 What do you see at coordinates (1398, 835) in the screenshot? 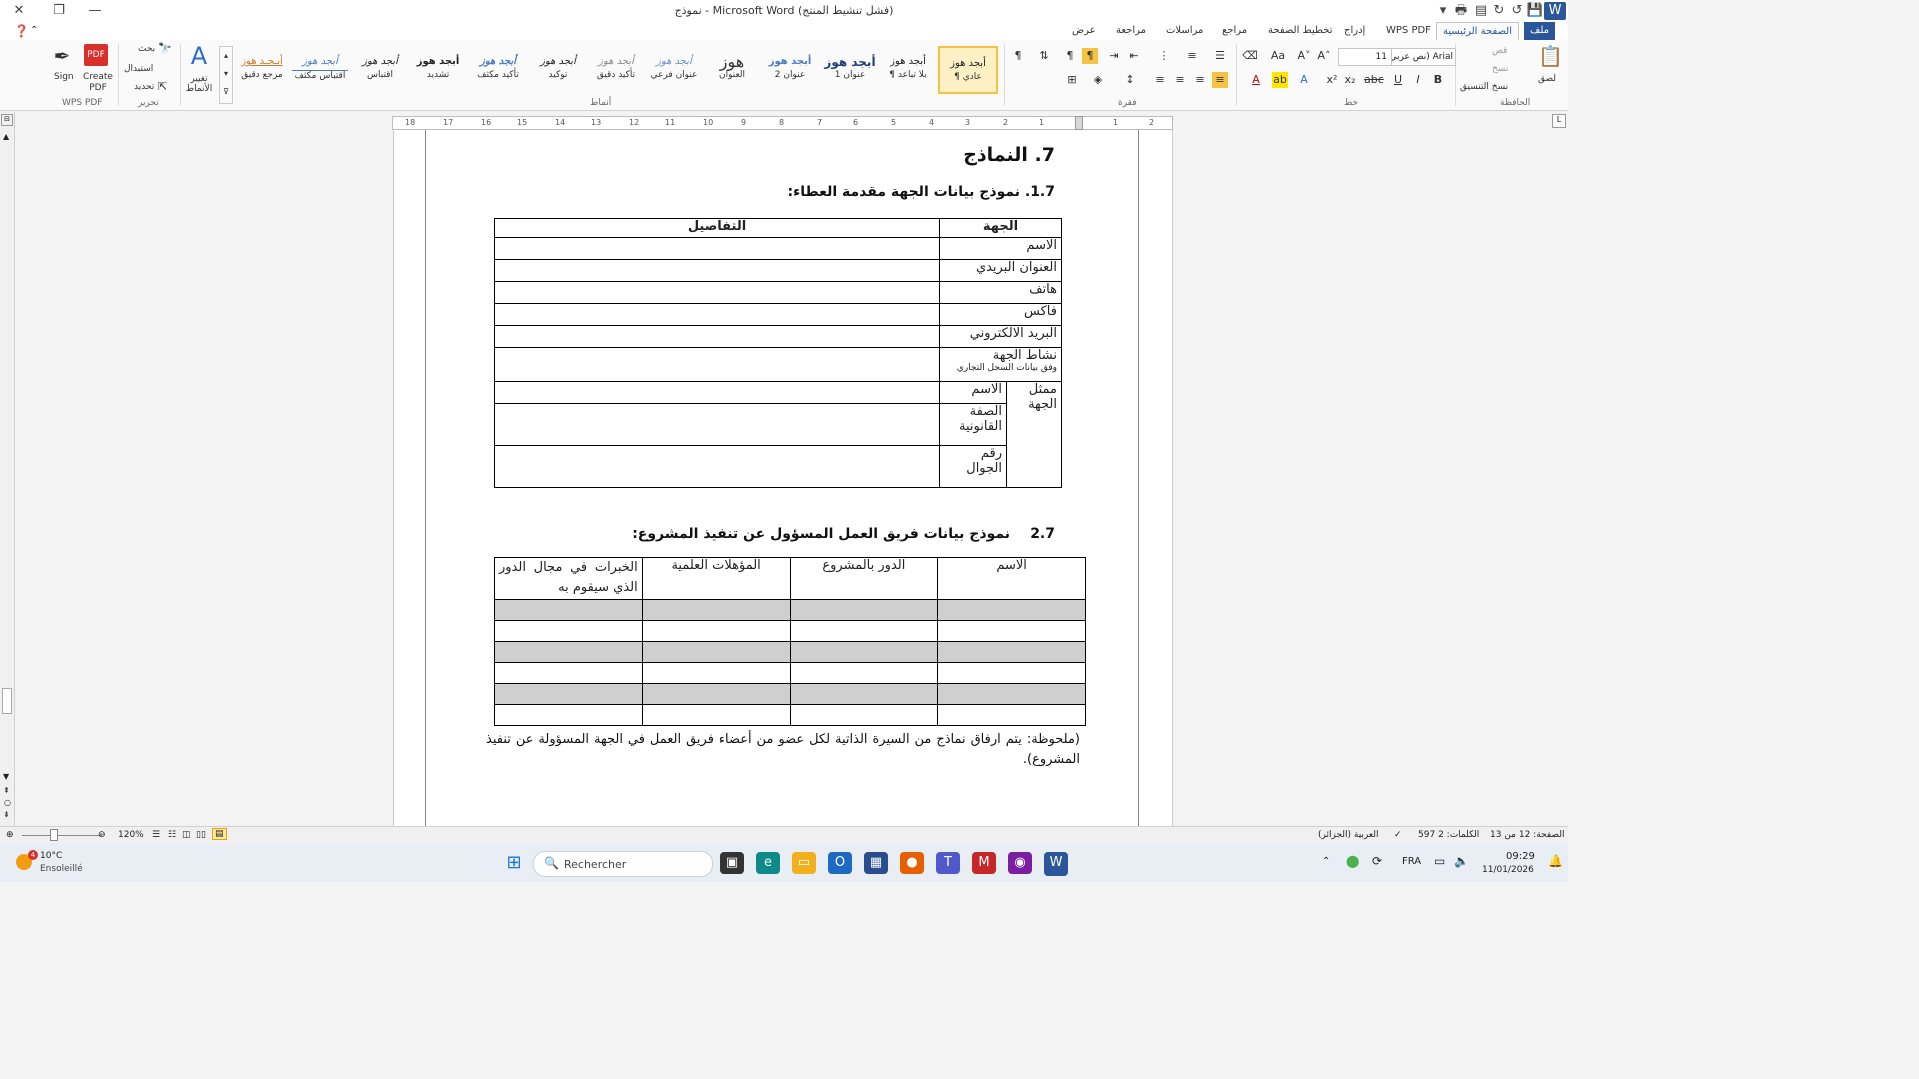
I see `proofing-icon: ✓` at bounding box center [1398, 835].